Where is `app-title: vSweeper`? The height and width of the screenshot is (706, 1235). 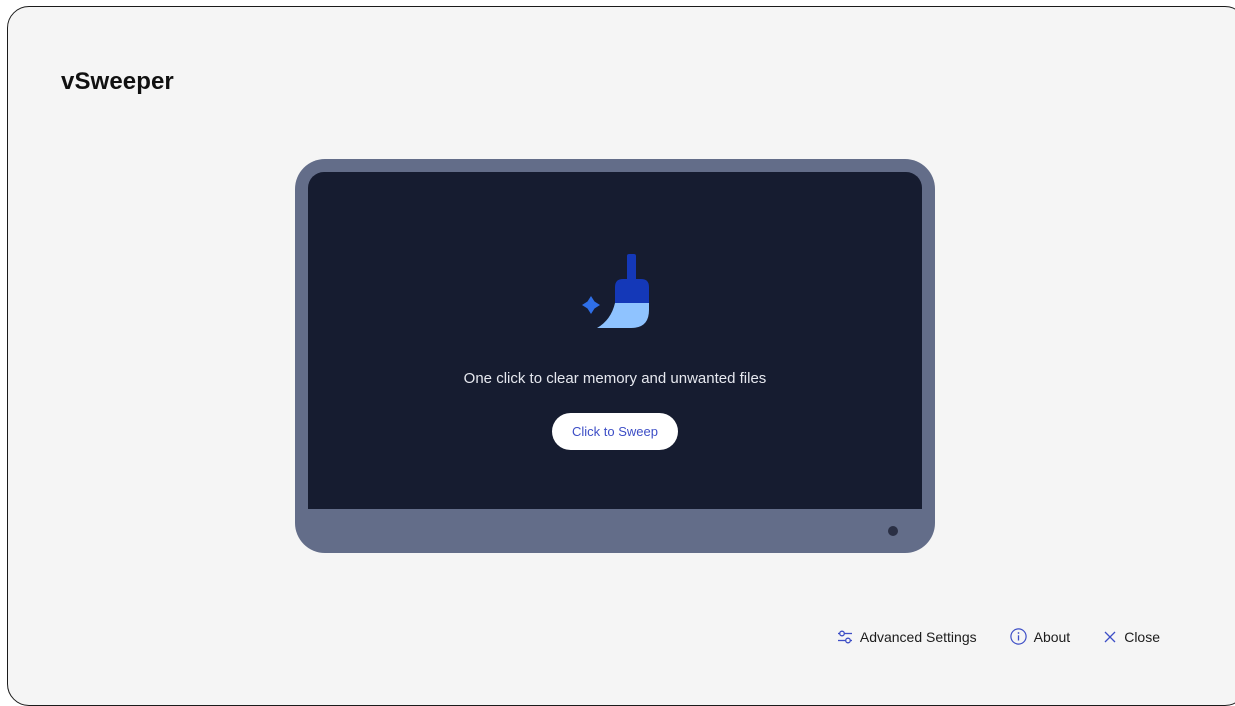 app-title: vSweeper is located at coordinates (117, 81).